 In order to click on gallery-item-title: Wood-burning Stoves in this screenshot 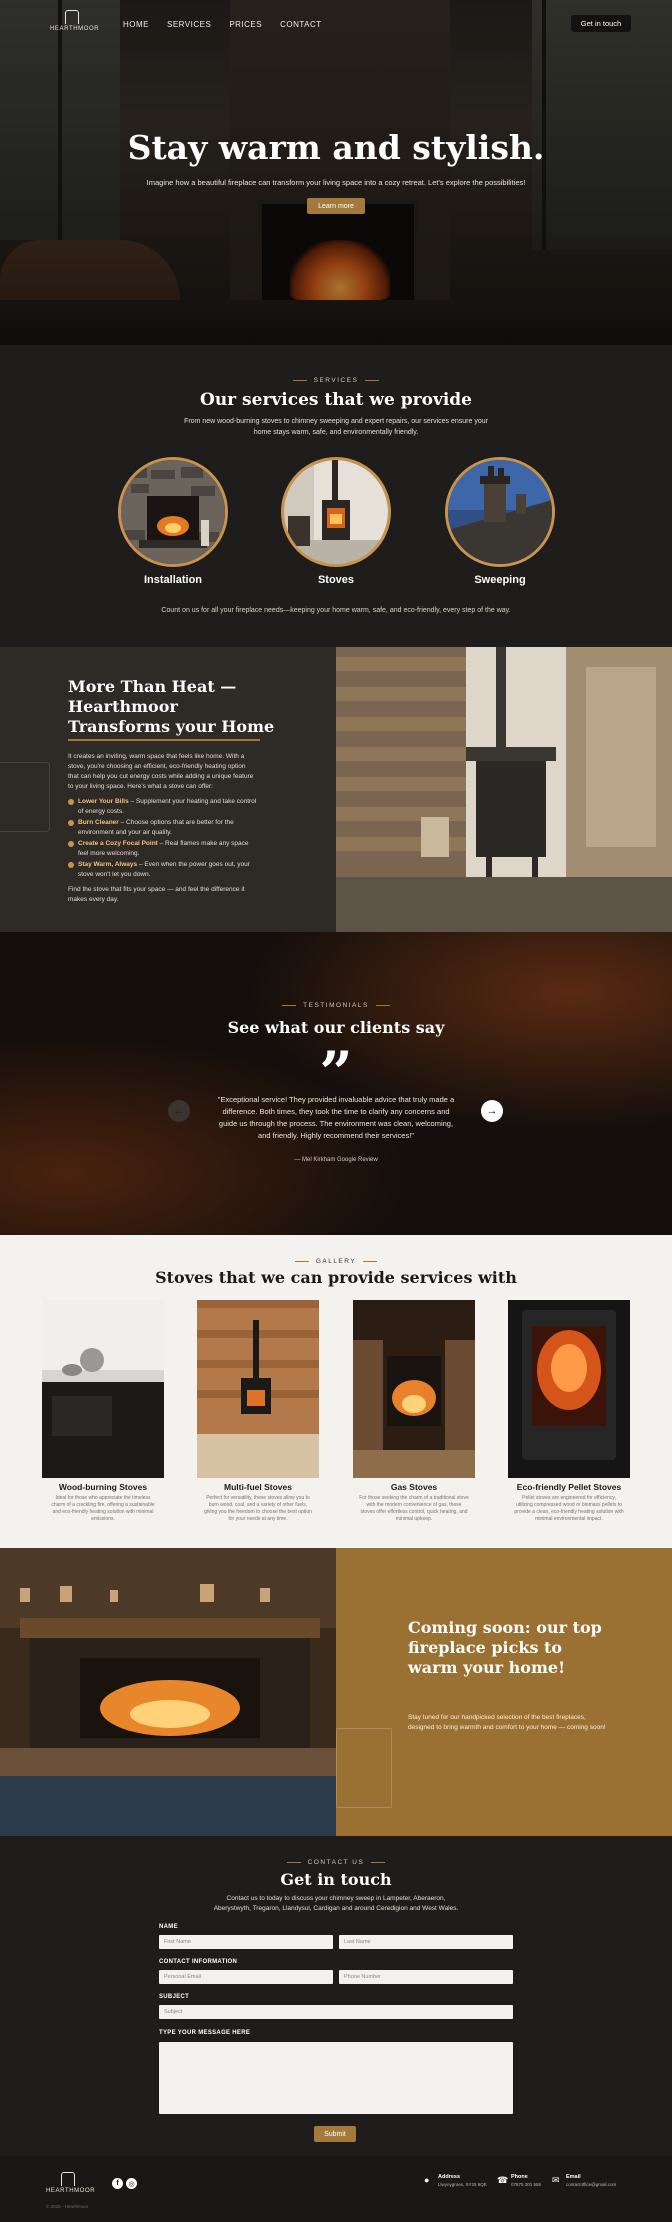, I will do `click(103, 1487)`.